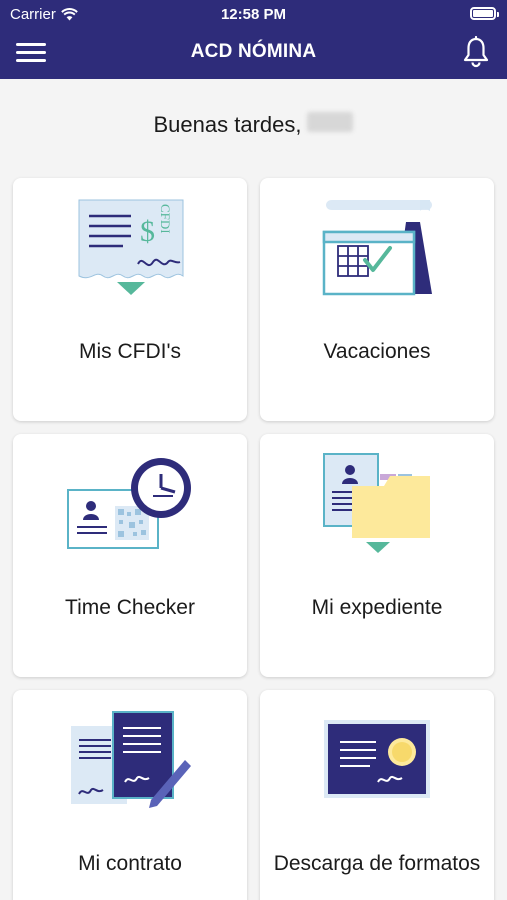 The image size is (507, 900). Describe the element at coordinates (377, 759) in the screenshot. I see `certificate-download-icon` at that location.